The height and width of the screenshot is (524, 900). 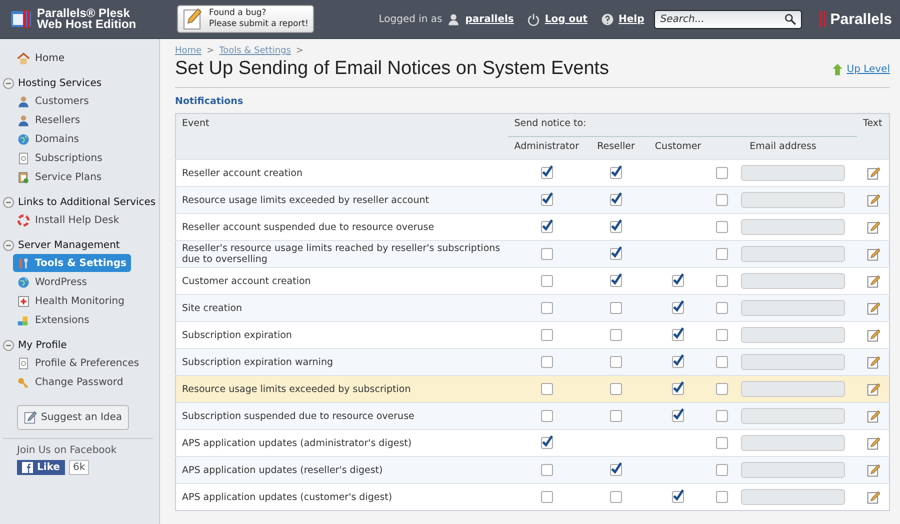 I want to click on bug-report-button: Found a bug? Please submit a report!, so click(x=245, y=19).